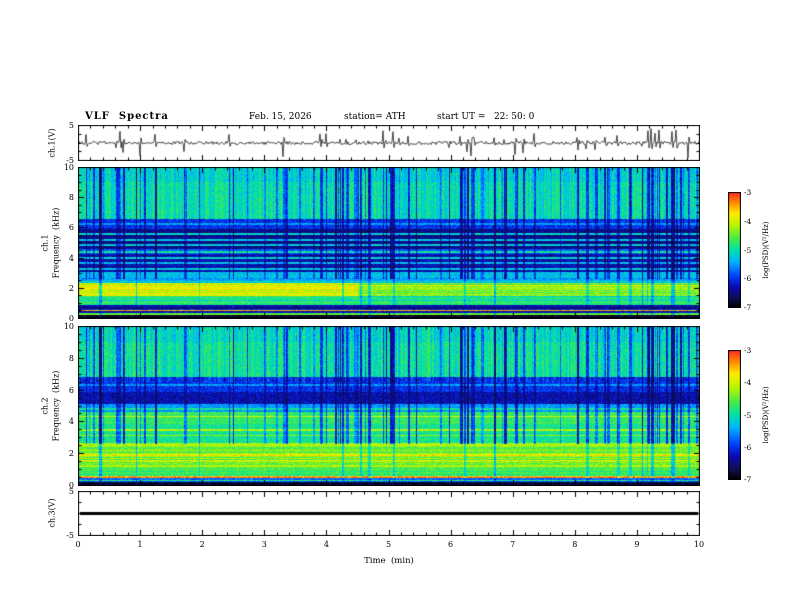 The height and width of the screenshot is (612, 792). What do you see at coordinates (389, 561) in the screenshot?
I see `x-axis-label: Time (min)` at bounding box center [389, 561].